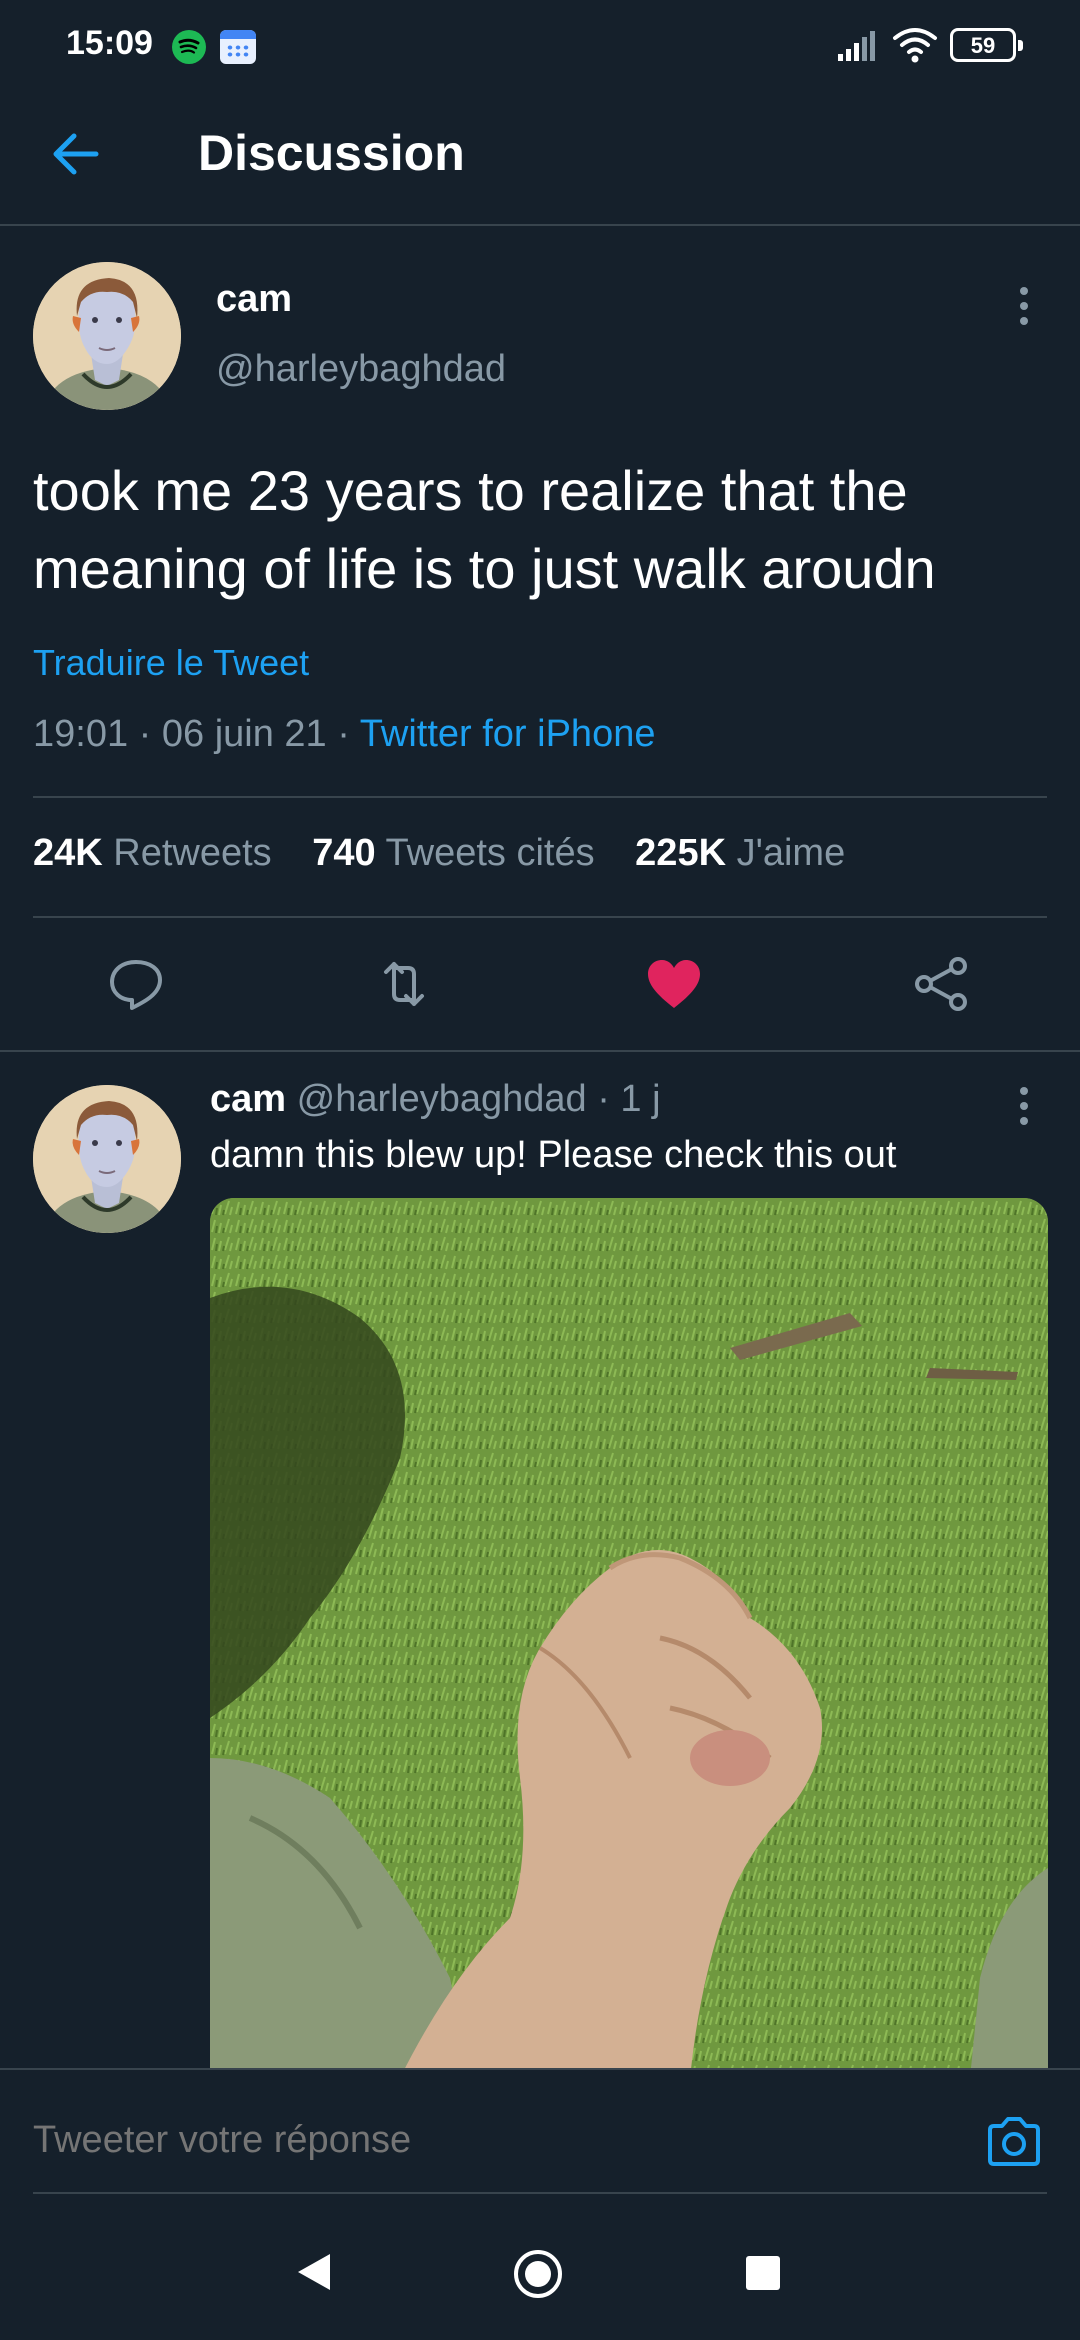 This screenshot has width=1080, height=2340. What do you see at coordinates (331, 153) in the screenshot?
I see `page-title: Discussion` at bounding box center [331, 153].